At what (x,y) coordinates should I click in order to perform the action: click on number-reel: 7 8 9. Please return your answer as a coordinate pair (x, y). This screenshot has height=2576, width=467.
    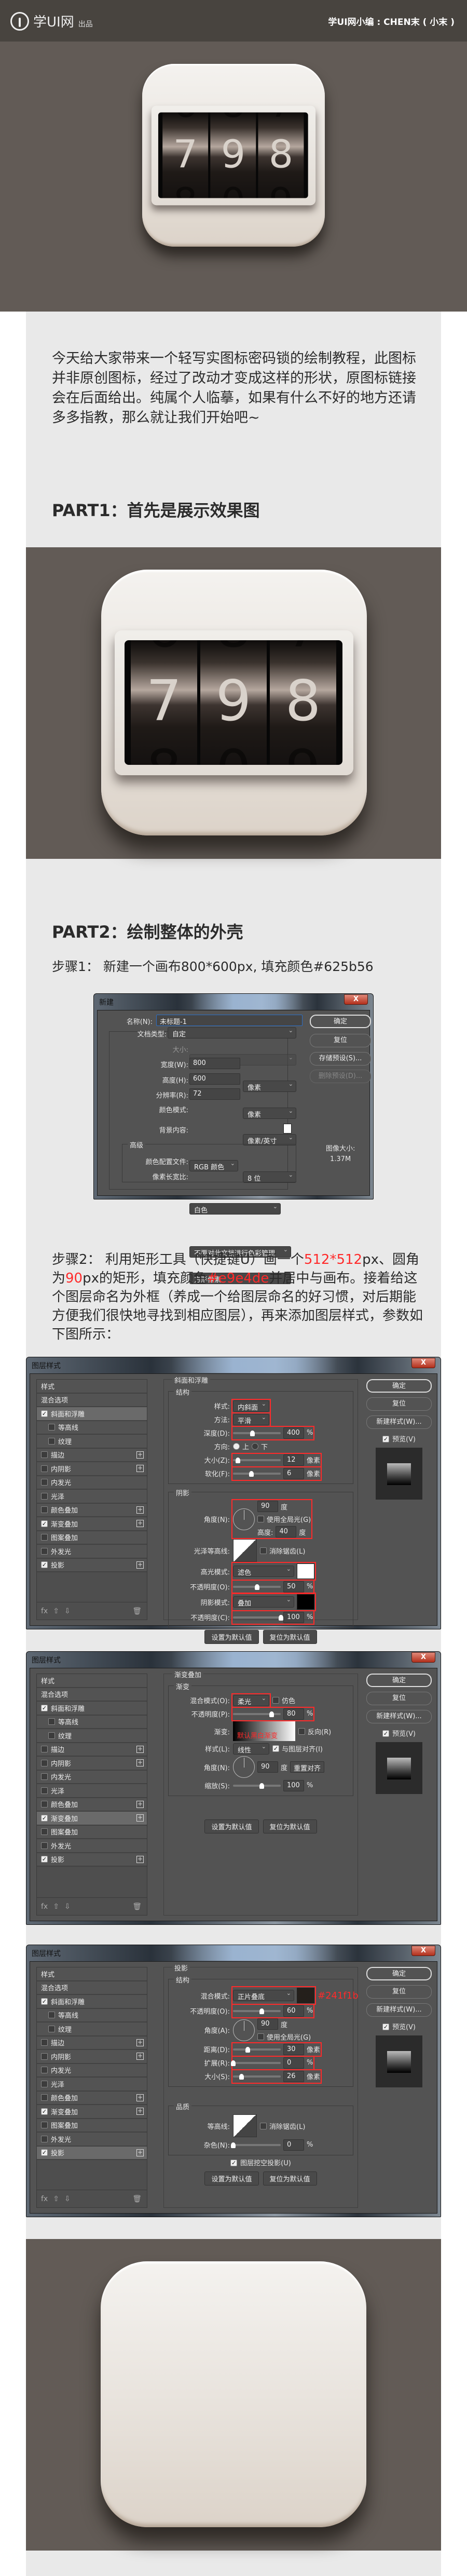
    Looking at the image, I should click on (281, 155).